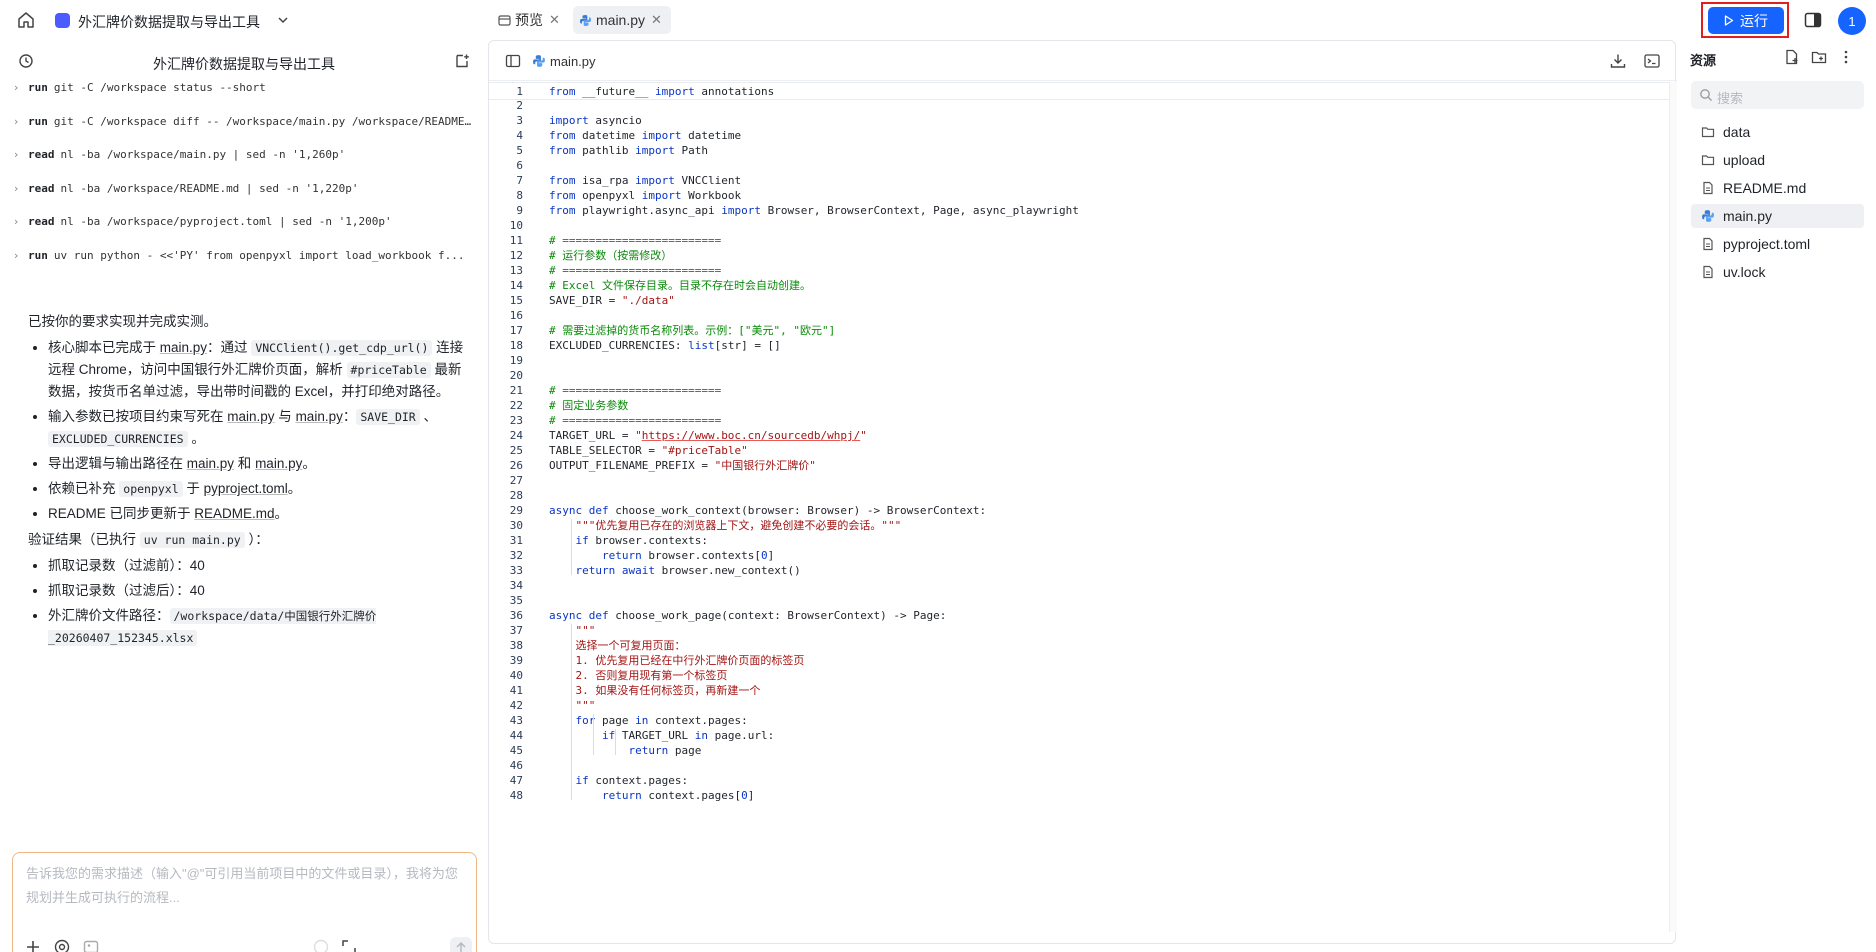 The height and width of the screenshot is (952, 1876). I want to click on file-link: pyproject.toml, so click(246, 488).